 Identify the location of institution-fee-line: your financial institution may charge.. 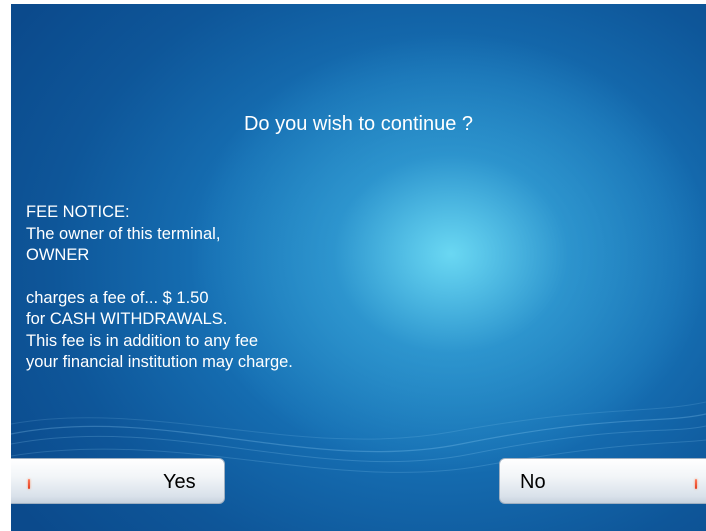
(159, 362).